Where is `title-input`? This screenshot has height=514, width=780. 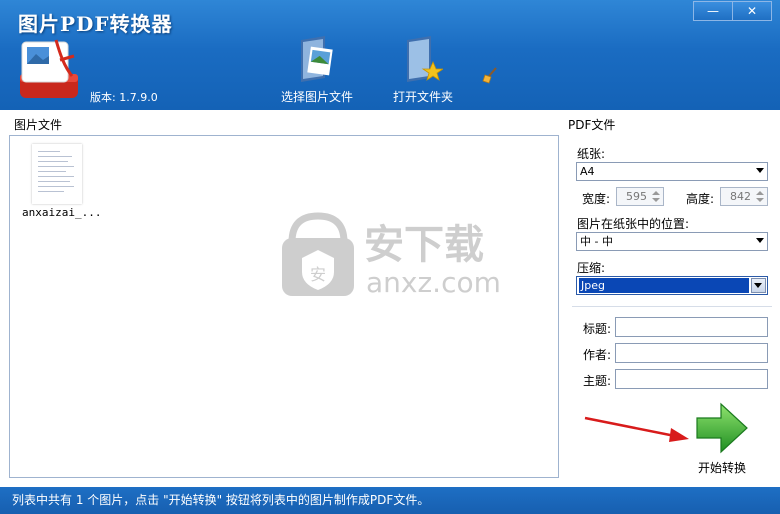
title-input is located at coordinates (691, 327).